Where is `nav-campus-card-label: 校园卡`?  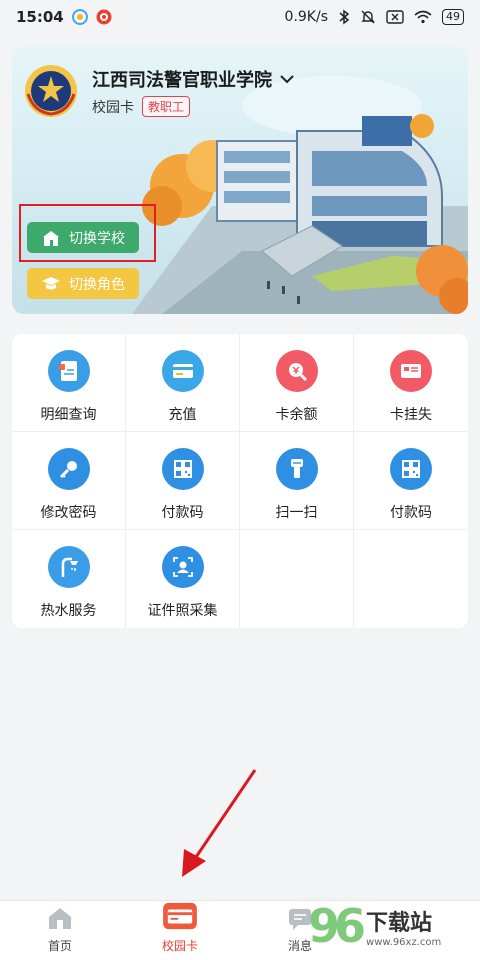
nav-campus-card-label: 校园卡 is located at coordinates (179, 946).